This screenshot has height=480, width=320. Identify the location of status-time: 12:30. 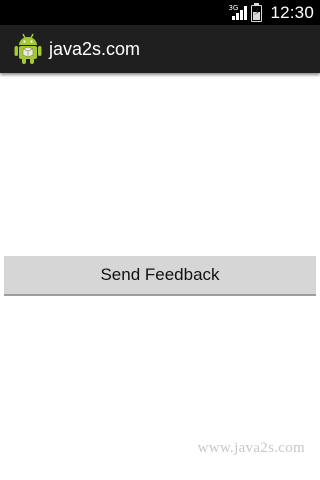
(292, 12).